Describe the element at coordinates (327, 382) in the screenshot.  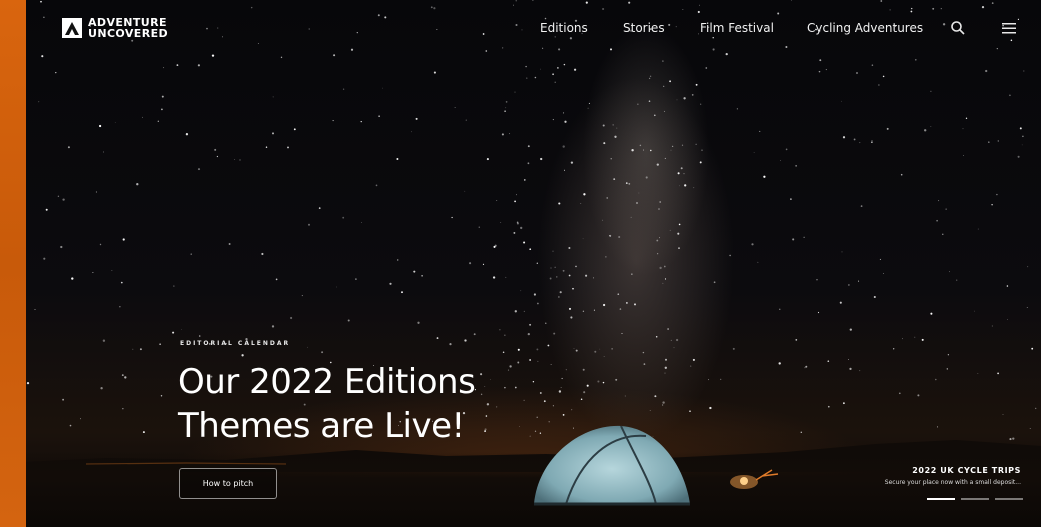
I see `hero-headline-line-1: Our 2022 Editions` at that location.